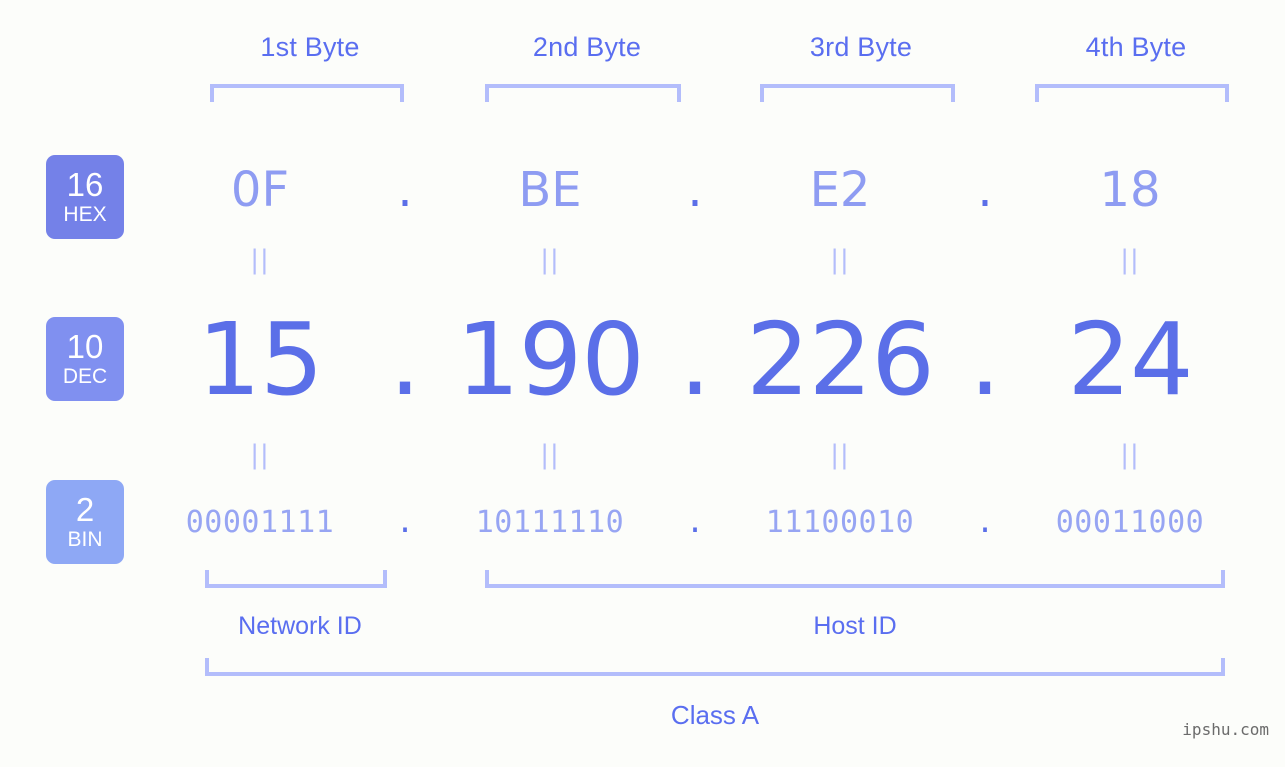  Describe the element at coordinates (85, 376) in the screenshot. I see `radix-badge-dec-label: DEC` at that location.